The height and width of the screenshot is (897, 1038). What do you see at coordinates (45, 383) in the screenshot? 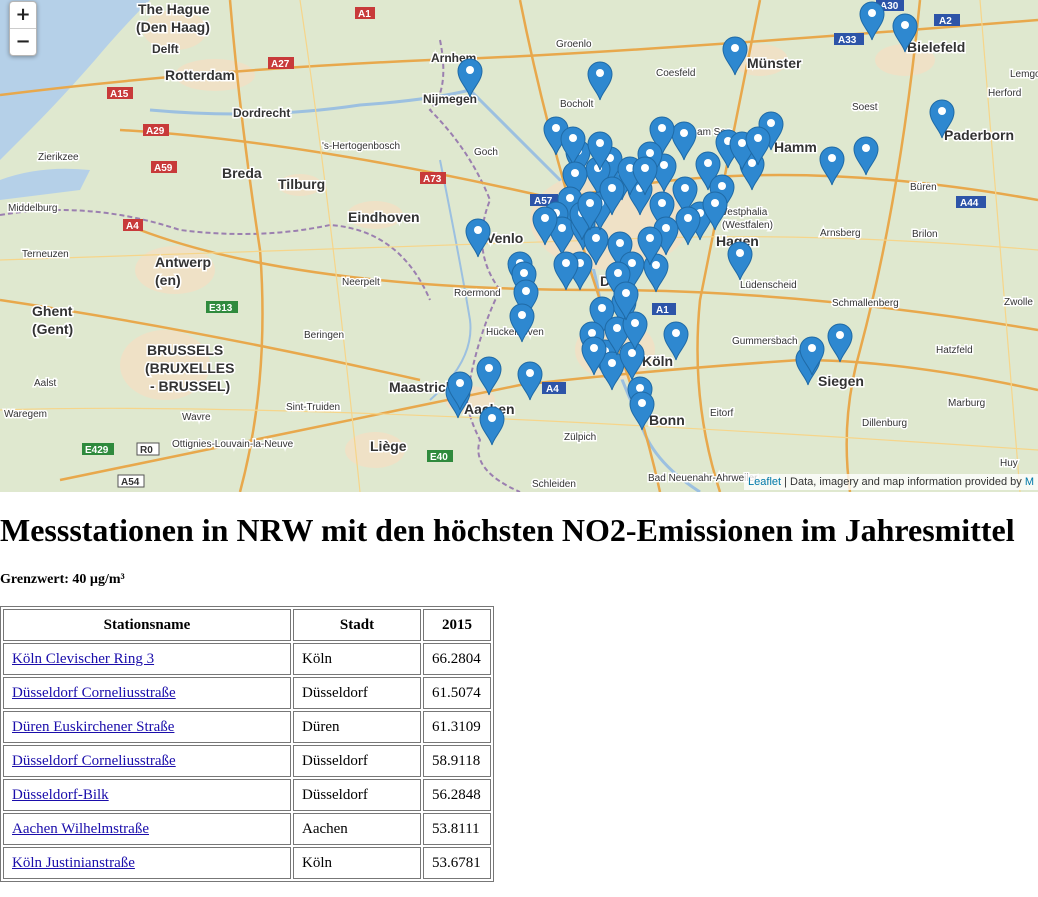
I see `place-label: Aalst` at bounding box center [45, 383].